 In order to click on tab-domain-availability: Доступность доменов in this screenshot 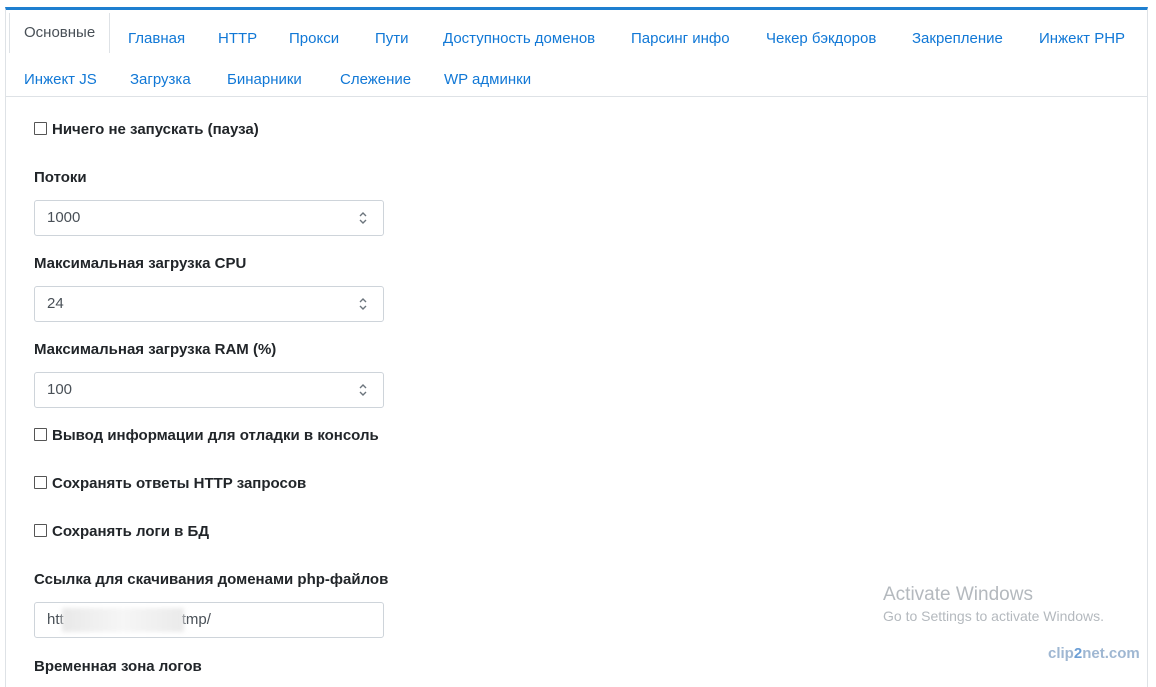, I will do `click(519, 38)`.